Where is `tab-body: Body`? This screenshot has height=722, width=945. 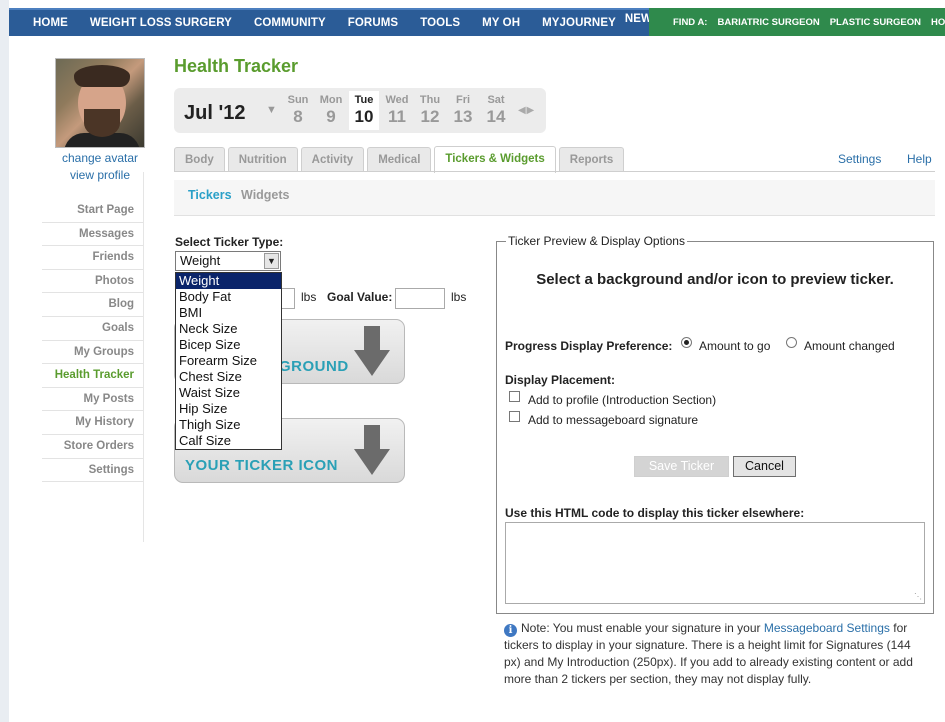
tab-body: Body is located at coordinates (199, 159).